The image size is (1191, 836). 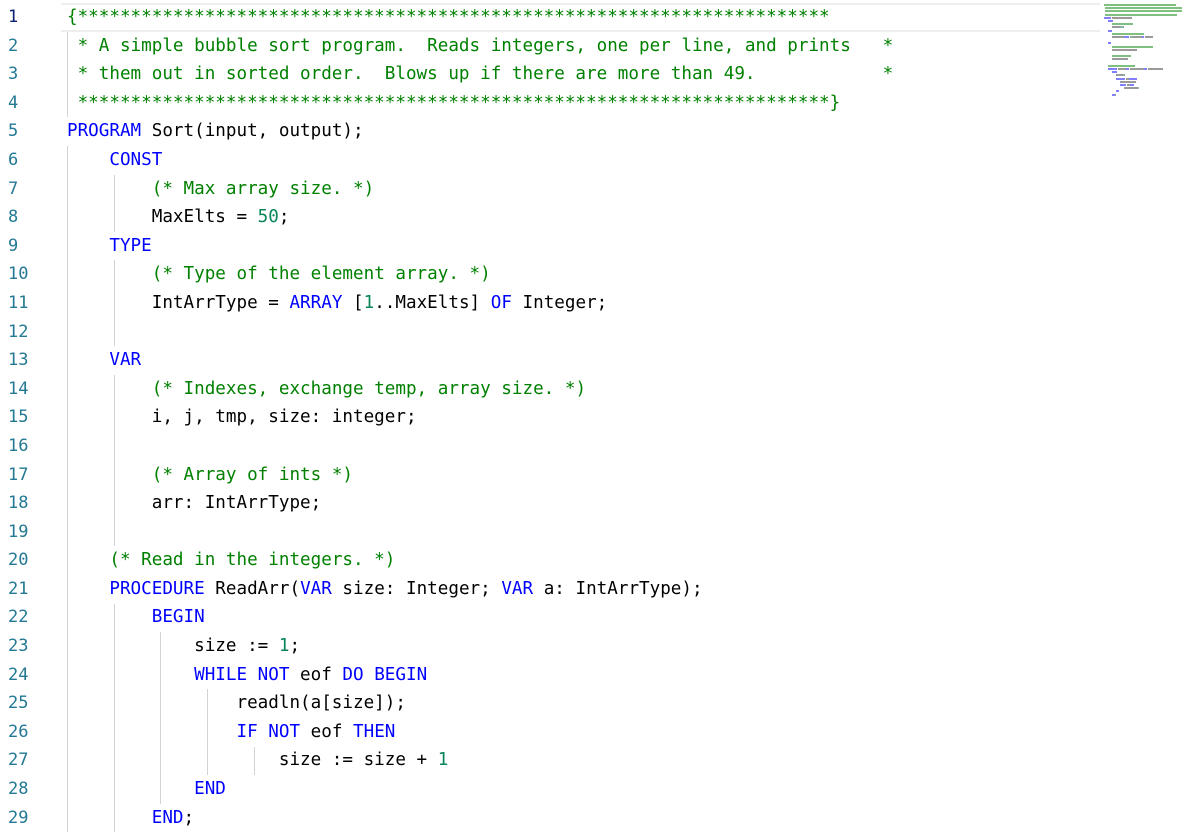 I want to click on text-token: [, so click(x=353, y=302).